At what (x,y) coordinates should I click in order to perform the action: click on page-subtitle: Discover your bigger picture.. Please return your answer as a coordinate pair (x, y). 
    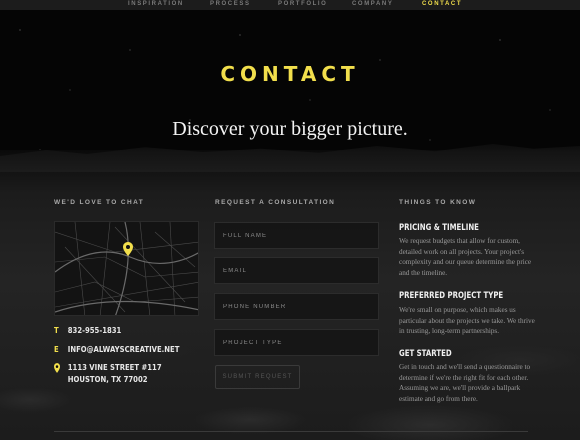
    Looking at the image, I should click on (290, 129).